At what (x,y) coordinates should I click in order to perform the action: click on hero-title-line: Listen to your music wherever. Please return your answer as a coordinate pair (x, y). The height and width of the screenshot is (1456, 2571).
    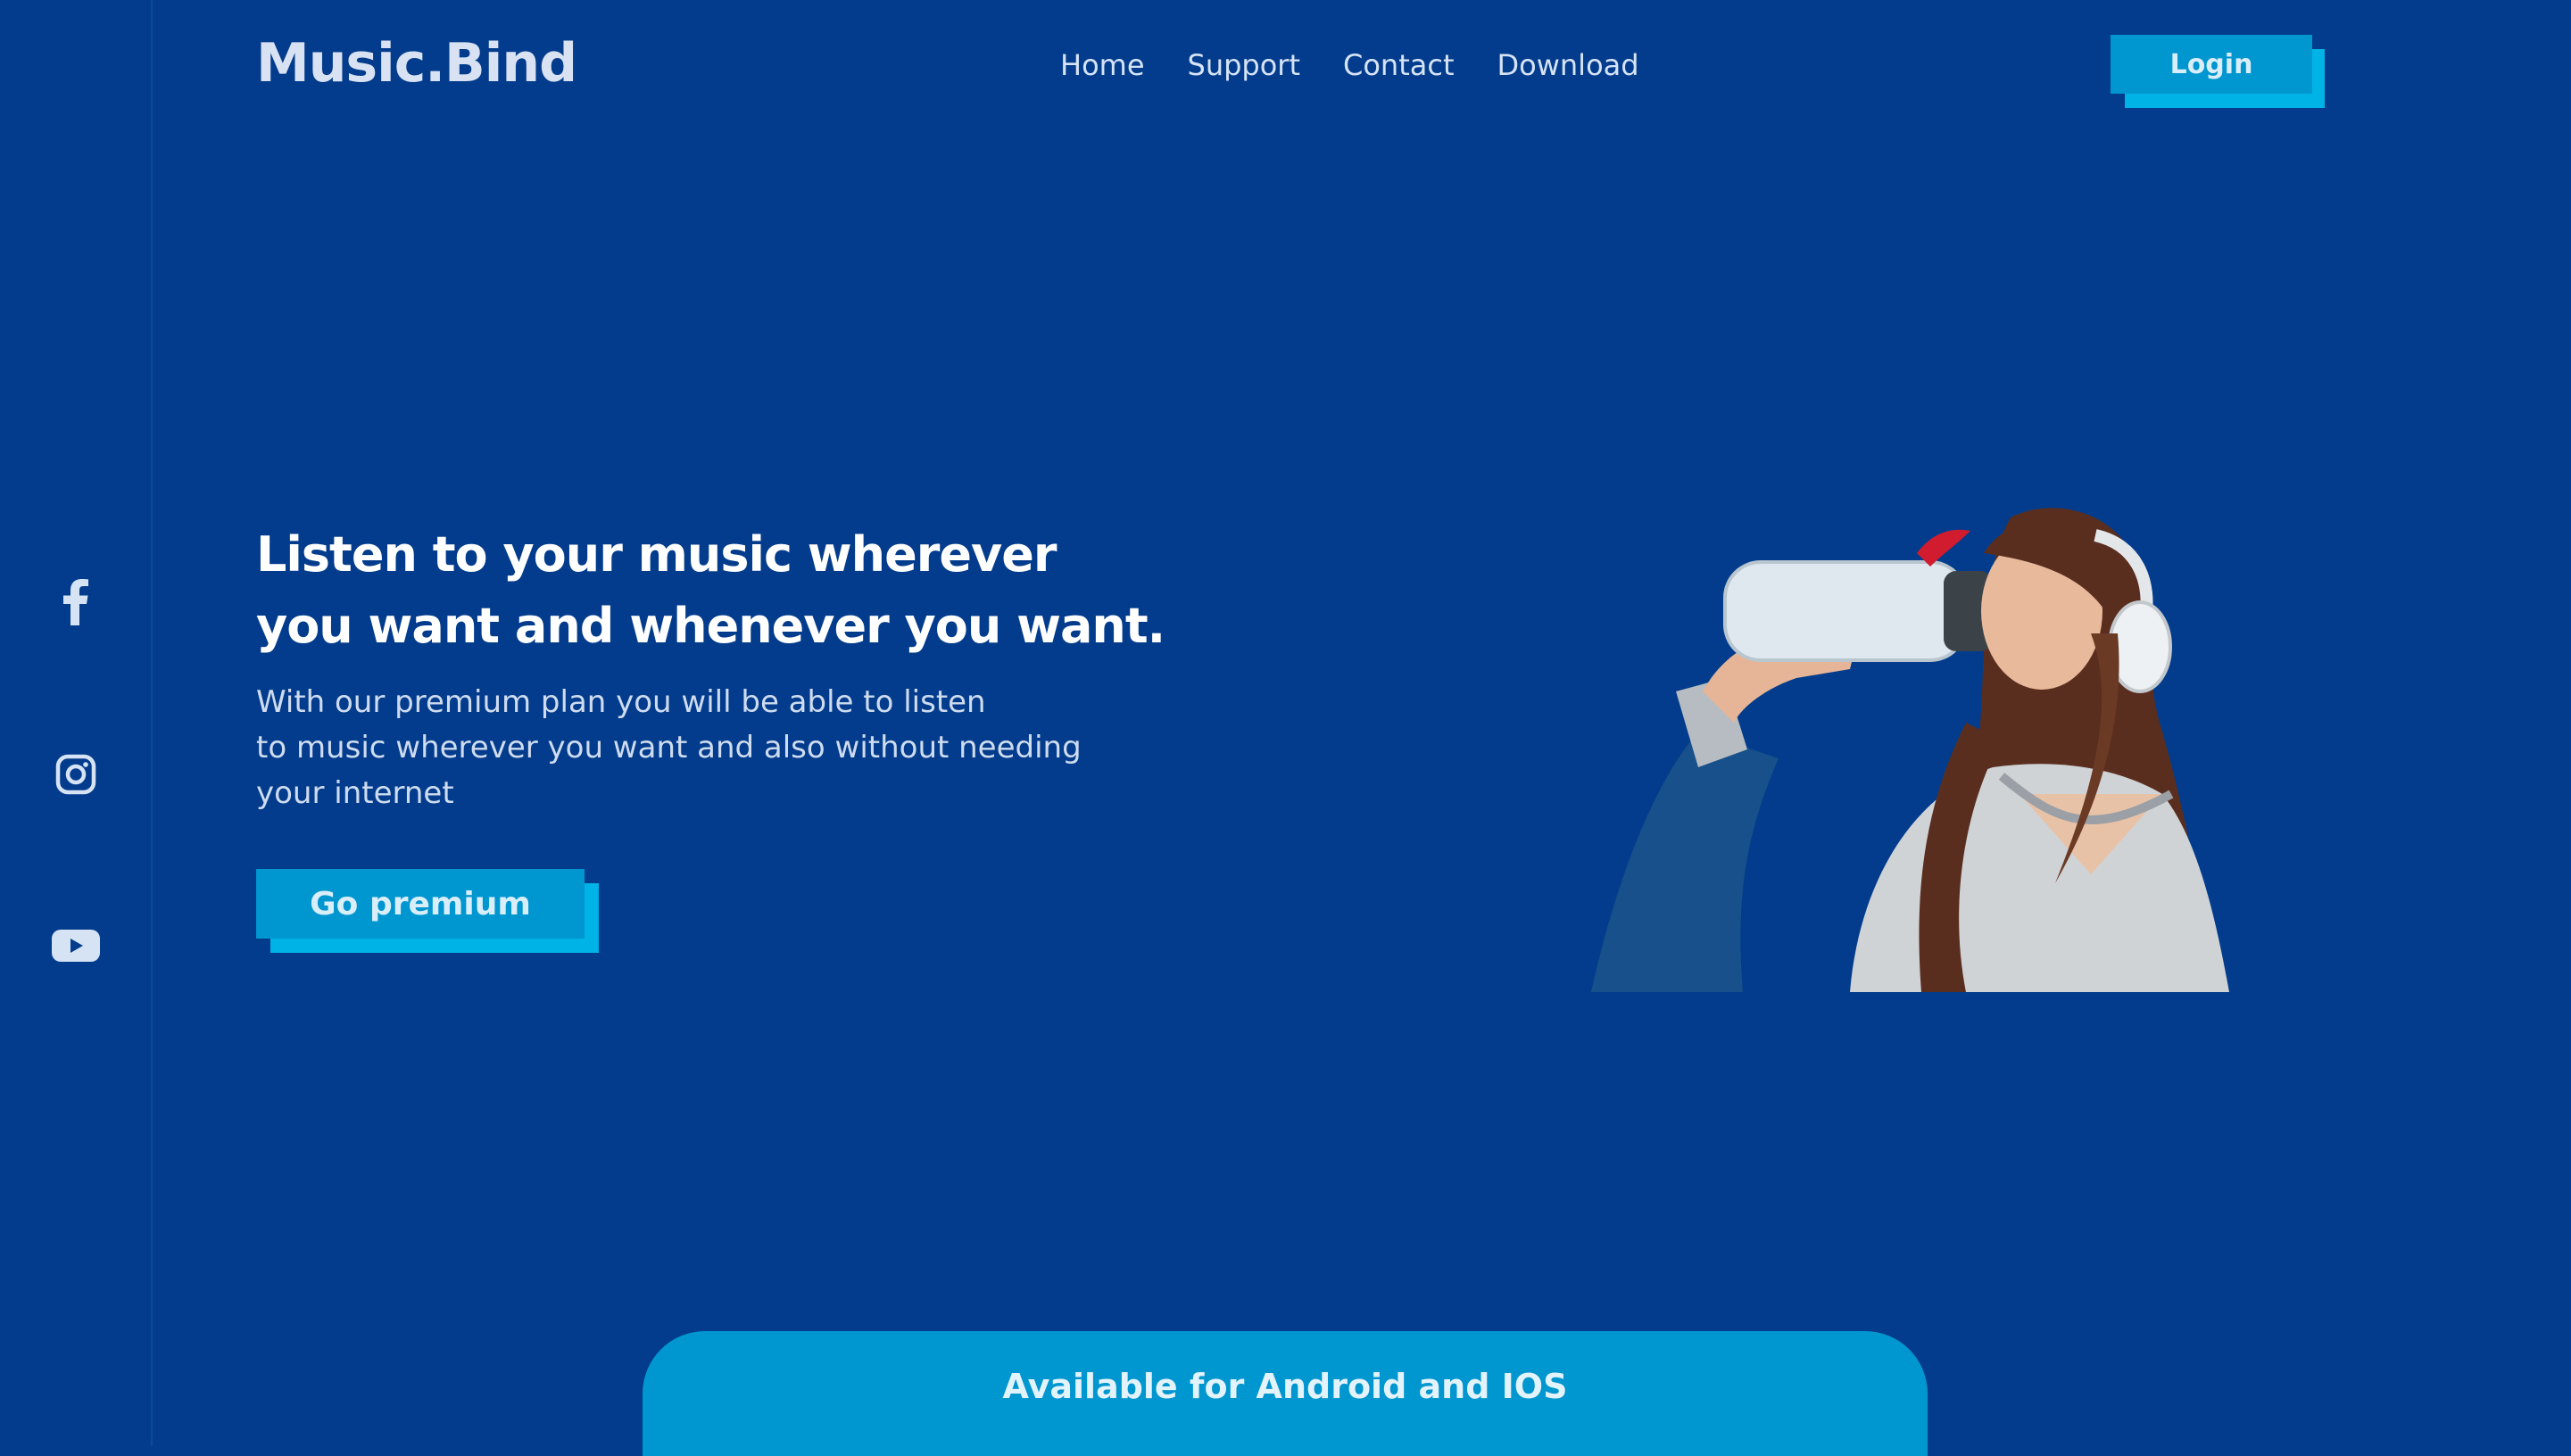
    Looking at the image, I should click on (656, 555).